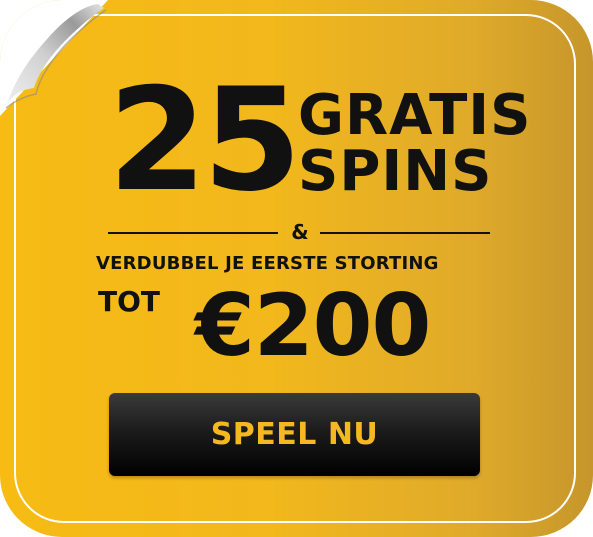 The height and width of the screenshot is (537, 593). Describe the element at coordinates (54, 58) in the screenshot. I see `page-curl-icon` at that location.